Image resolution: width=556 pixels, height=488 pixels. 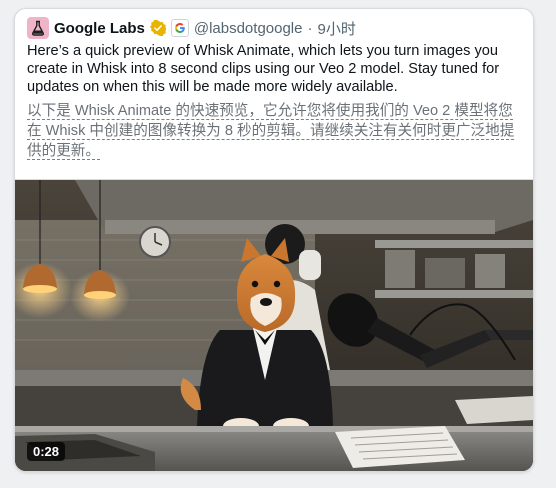 What do you see at coordinates (46, 451) in the screenshot?
I see `video-duration-badge: 0:28` at bounding box center [46, 451].